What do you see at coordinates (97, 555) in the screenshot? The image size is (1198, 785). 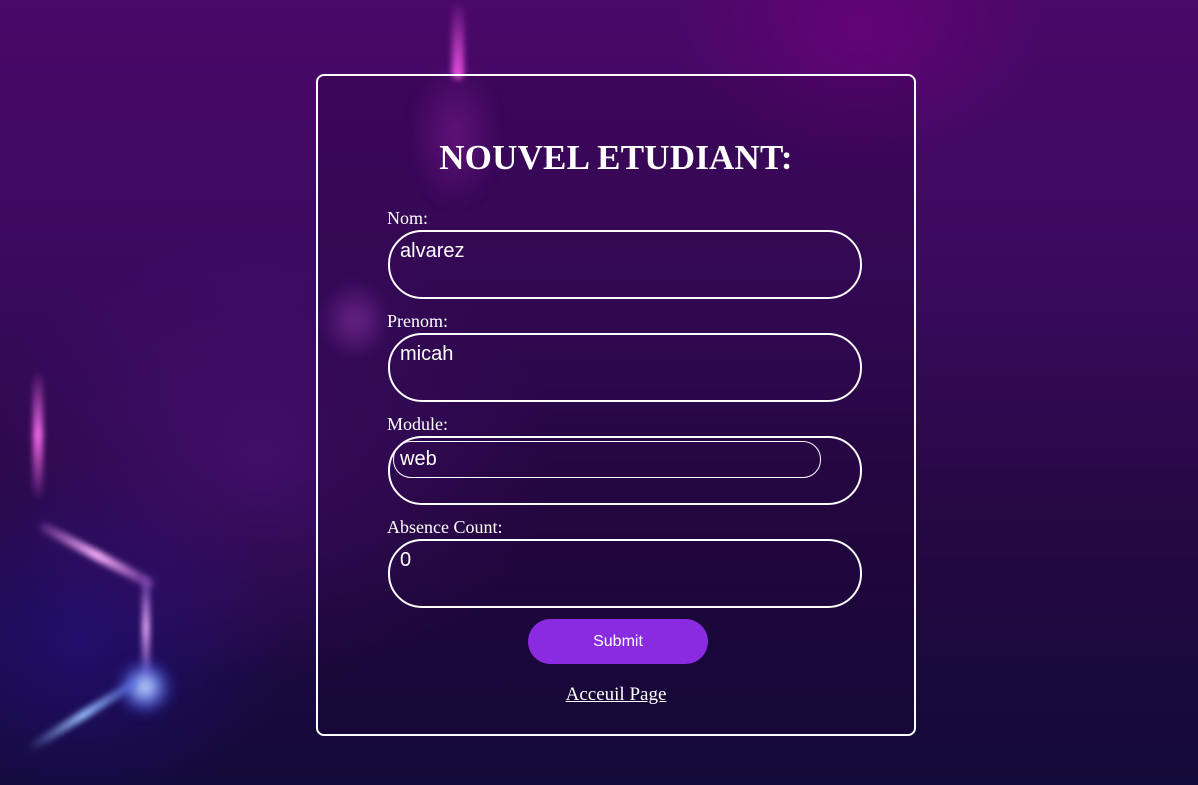 I see `light-streak-left-diagonal` at bounding box center [97, 555].